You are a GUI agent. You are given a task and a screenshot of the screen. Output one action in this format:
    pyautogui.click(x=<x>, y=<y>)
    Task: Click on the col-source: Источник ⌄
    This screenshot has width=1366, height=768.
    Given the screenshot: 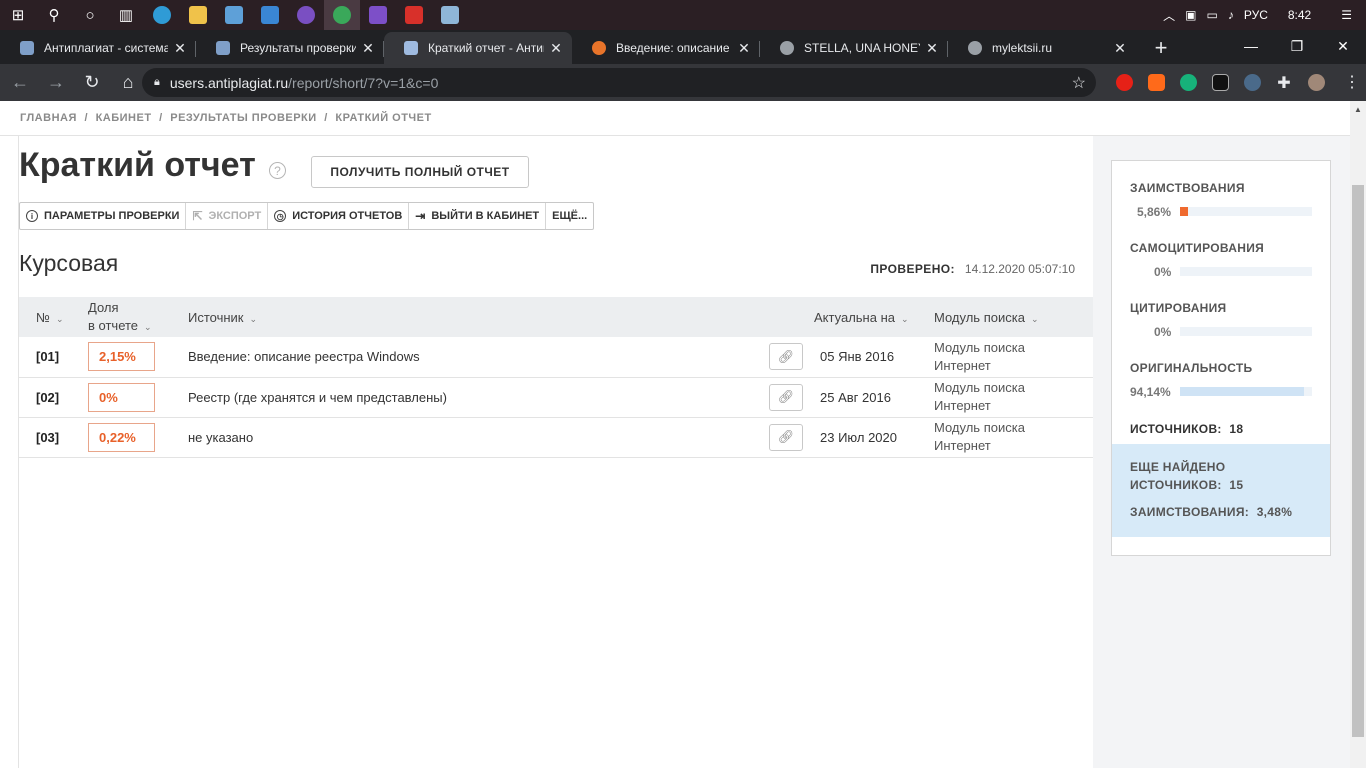 What is the action you would take?
    pyautogui.click(x=478, y=317)
    